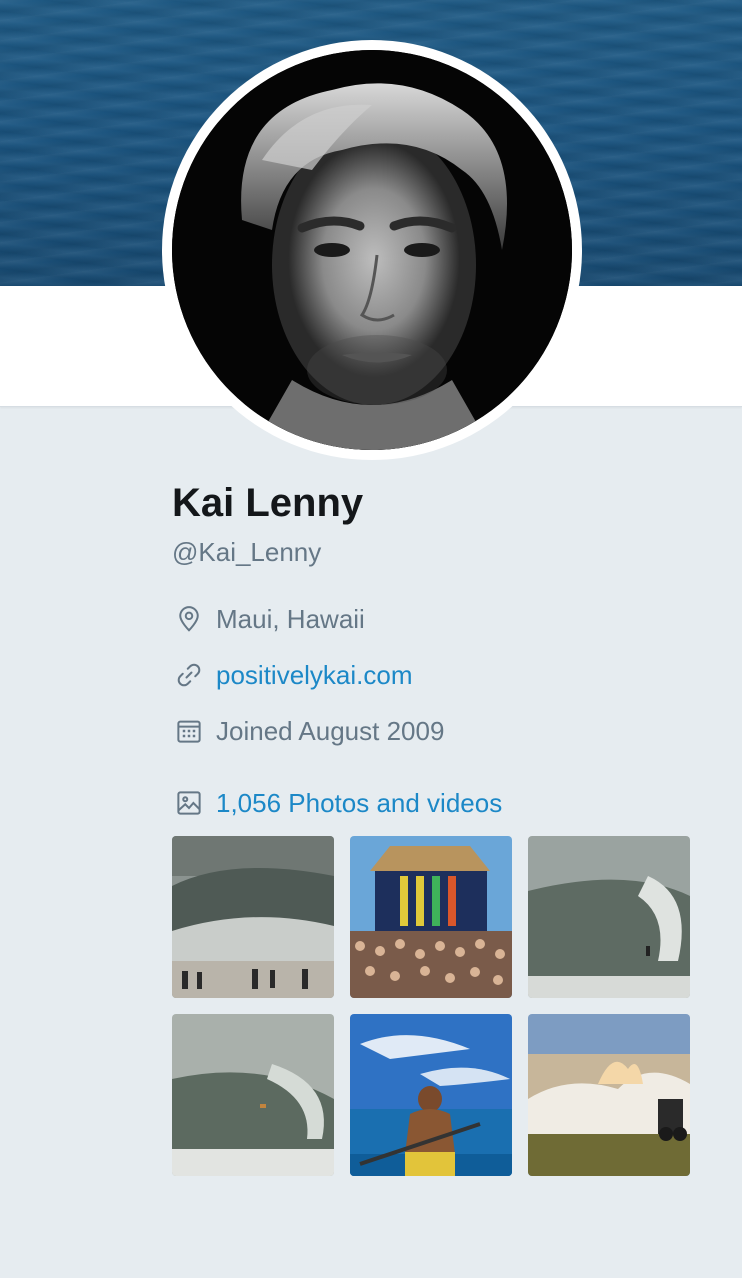 The width and height of the screenshot is (742, 1278). I want to click on profile-info: Kai Lenny @Kai_Lenny, so click(452, 523).